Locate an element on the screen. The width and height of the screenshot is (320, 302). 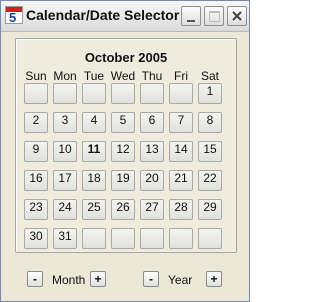
window-title: Calendar/Date Selector is located at coordinates (103, 15).